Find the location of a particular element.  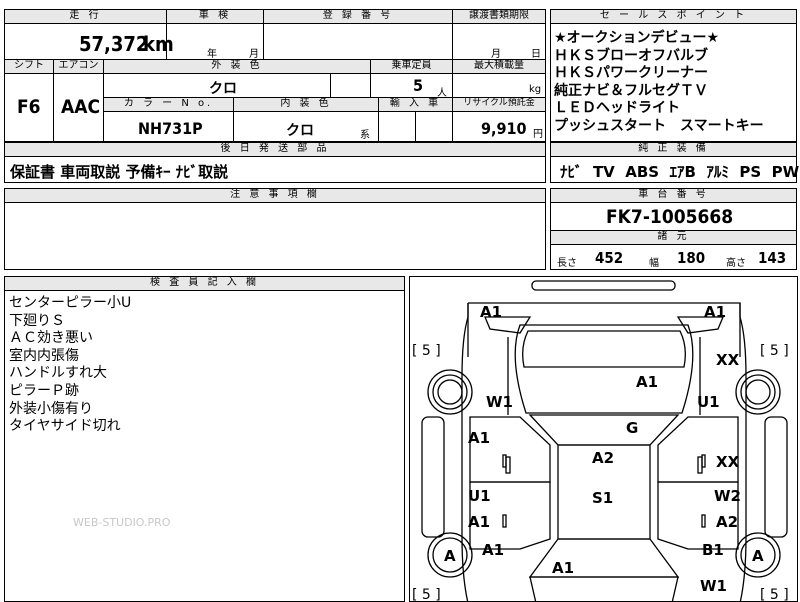

mark-door-fl: A1 is located at coordinates (479, 438).